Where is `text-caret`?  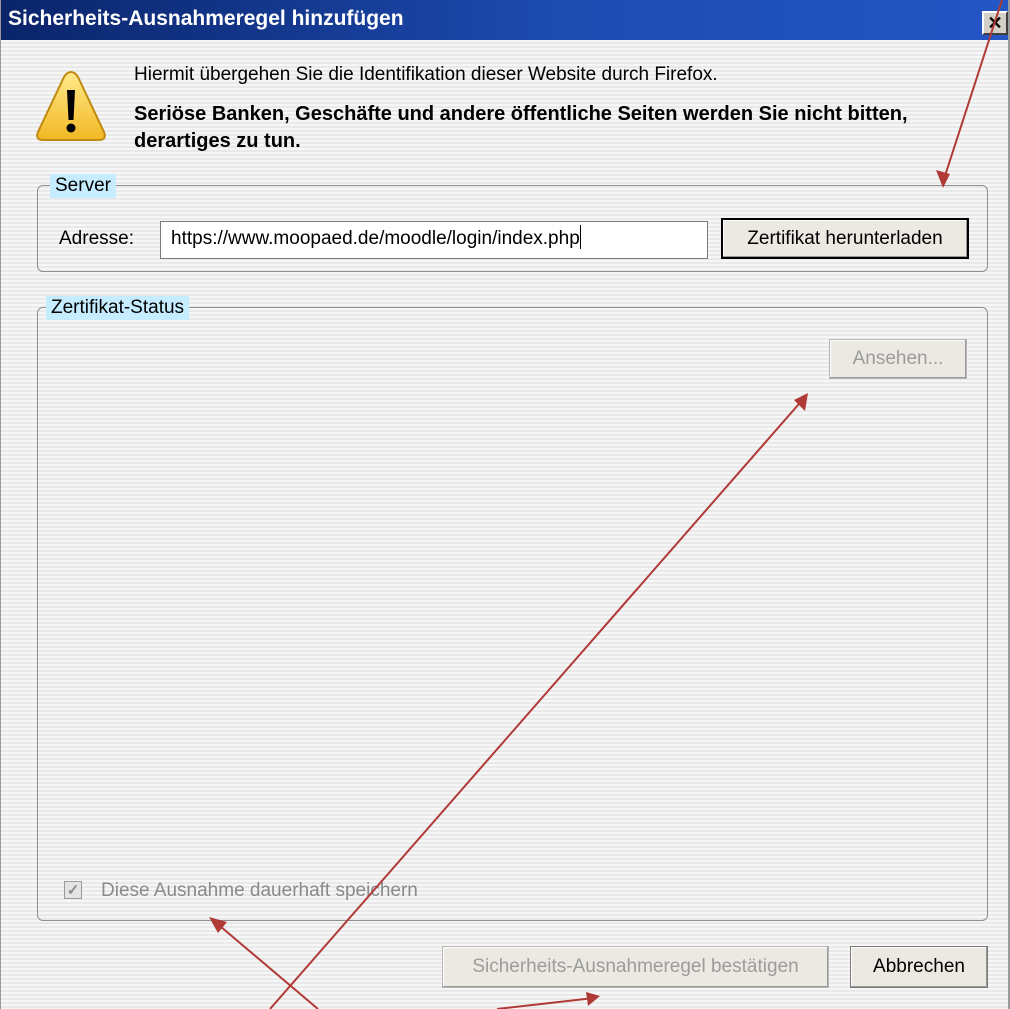
text-caret is located at coordinates (580, 237).